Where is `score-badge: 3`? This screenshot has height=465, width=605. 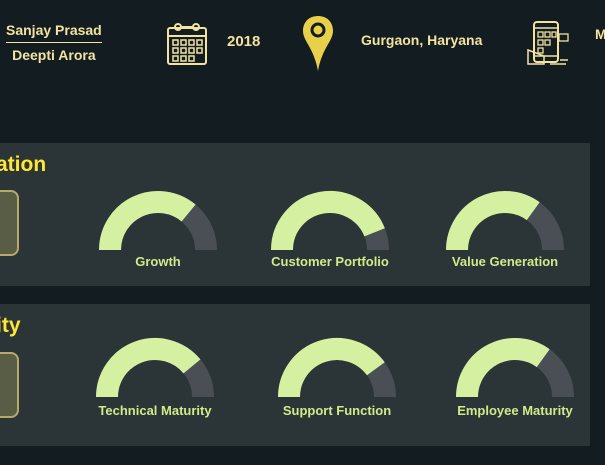 score-badge: 3 is located at coordinates (9, 385).